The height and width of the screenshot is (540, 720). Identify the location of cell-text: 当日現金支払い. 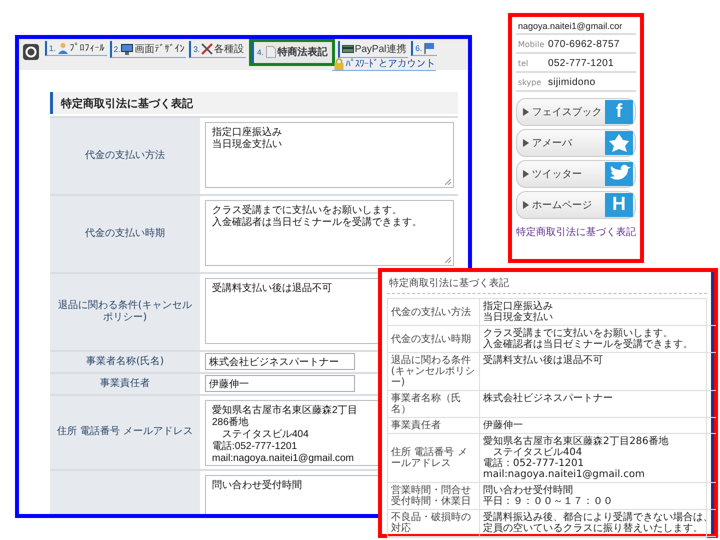
(518, 317).